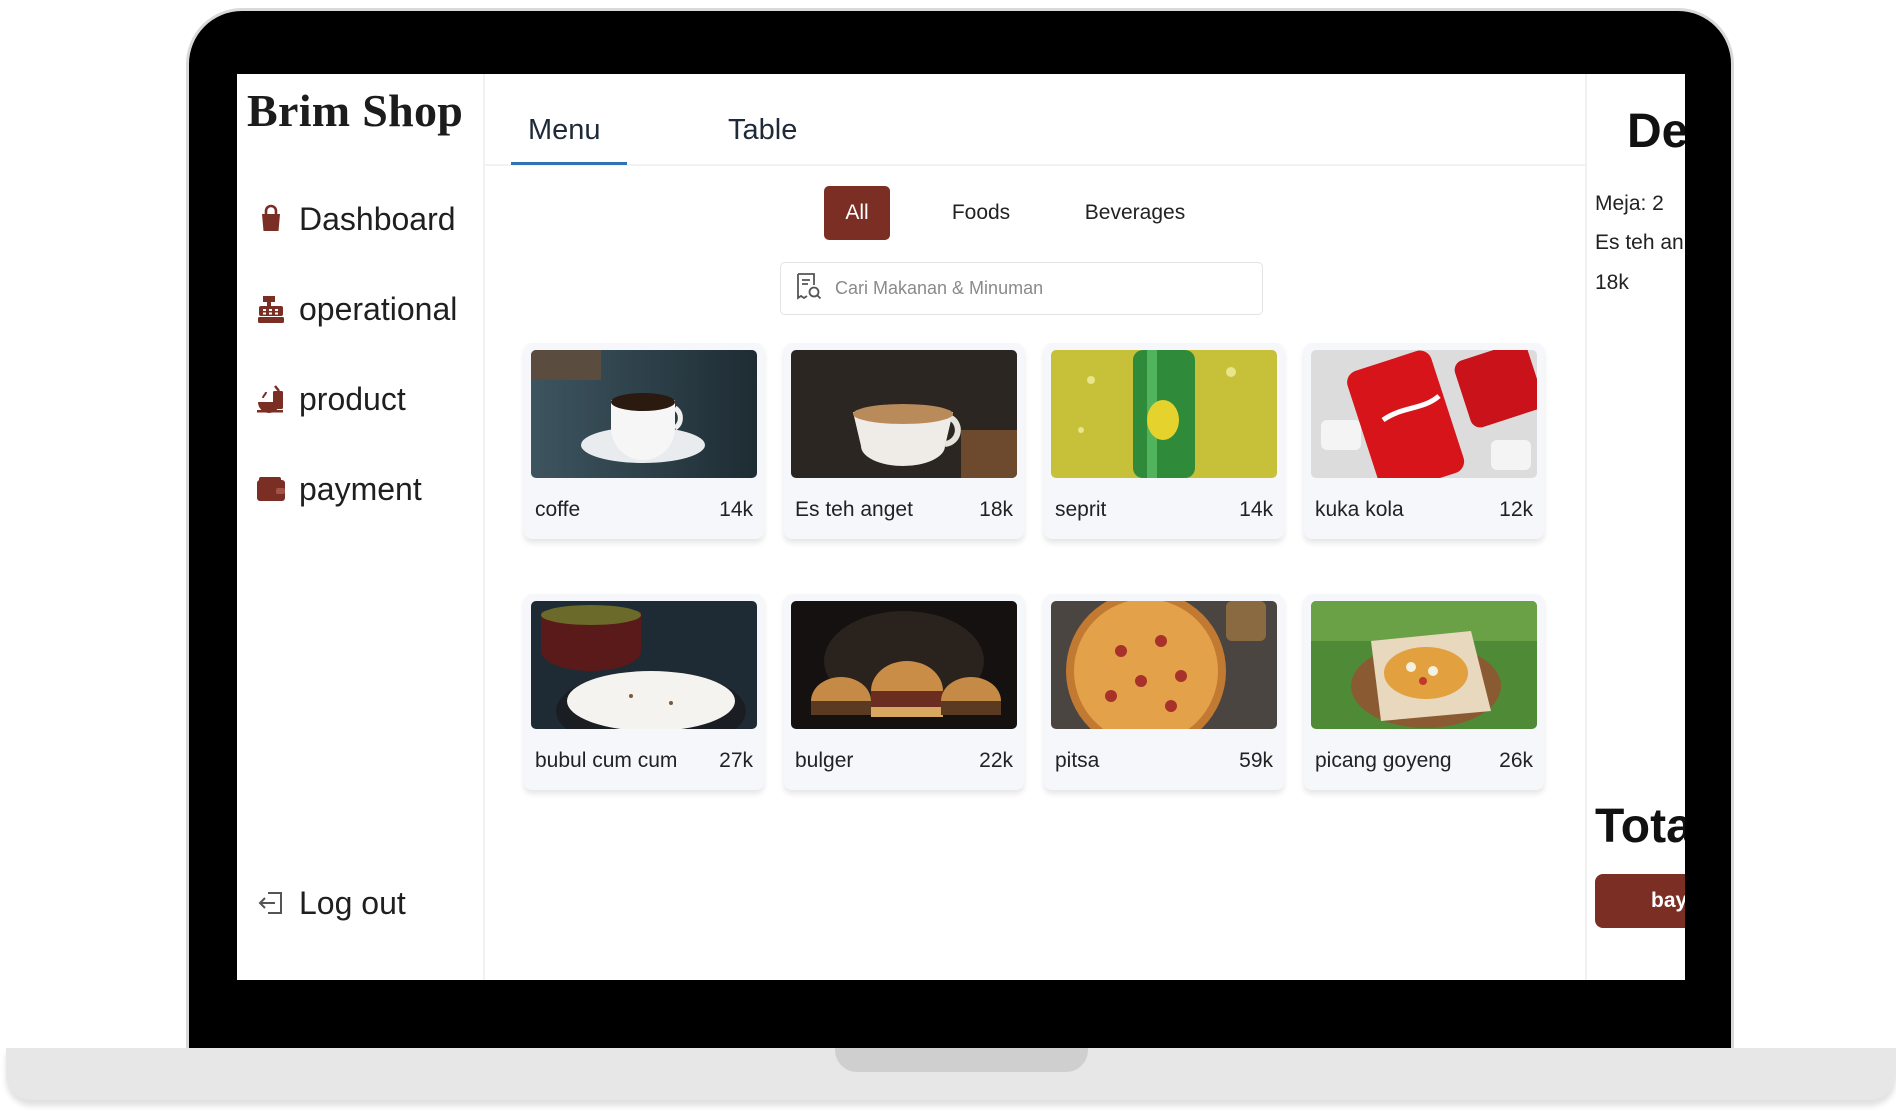  I want to click on product-card: coffe 14k, so click(644, 441).